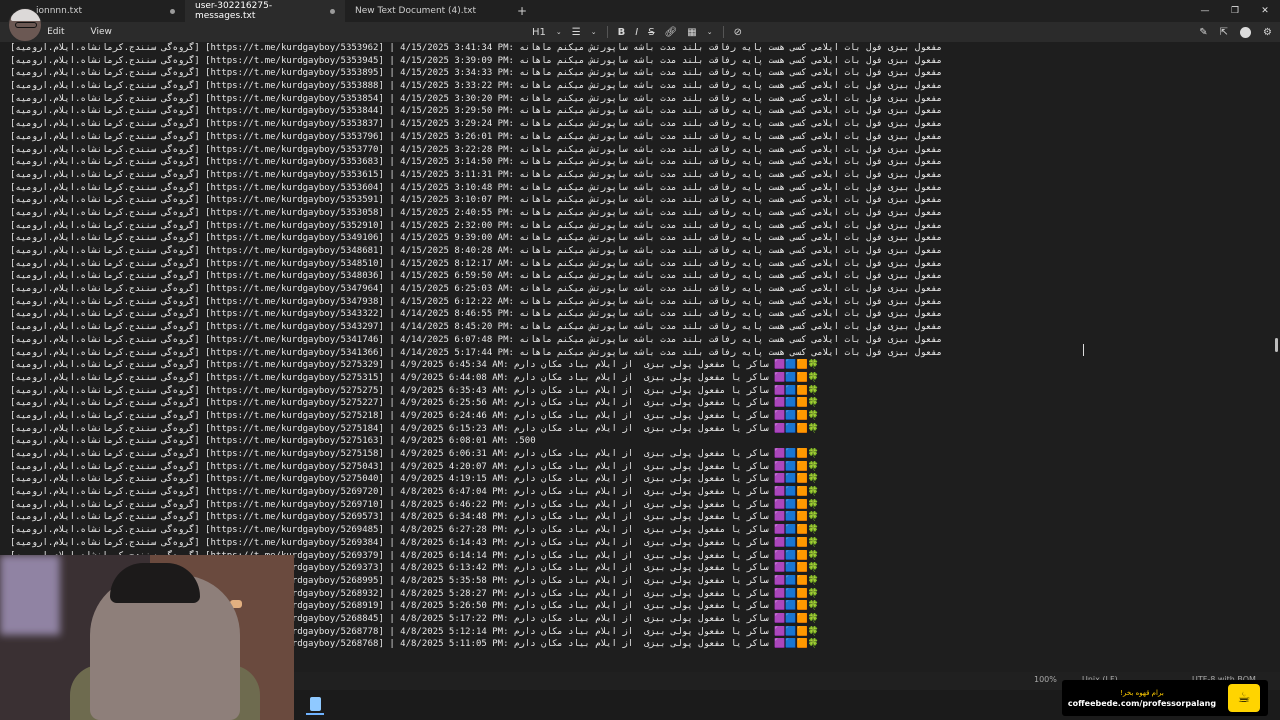  I want to click on italic-button: I, so click(636, 32).